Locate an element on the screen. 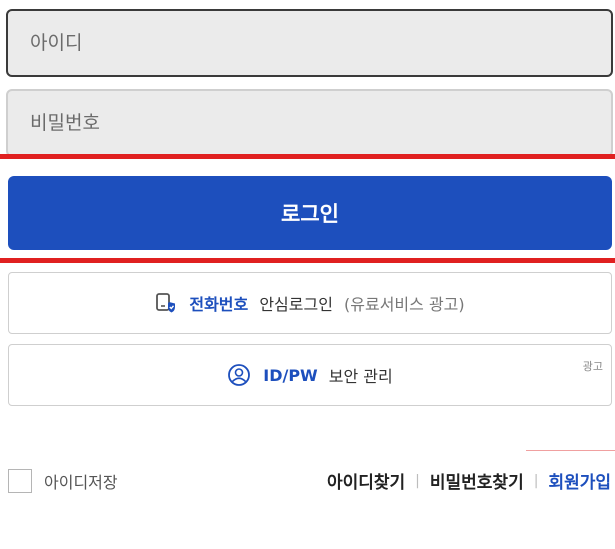  password-input is located at coordinates (320, 123).